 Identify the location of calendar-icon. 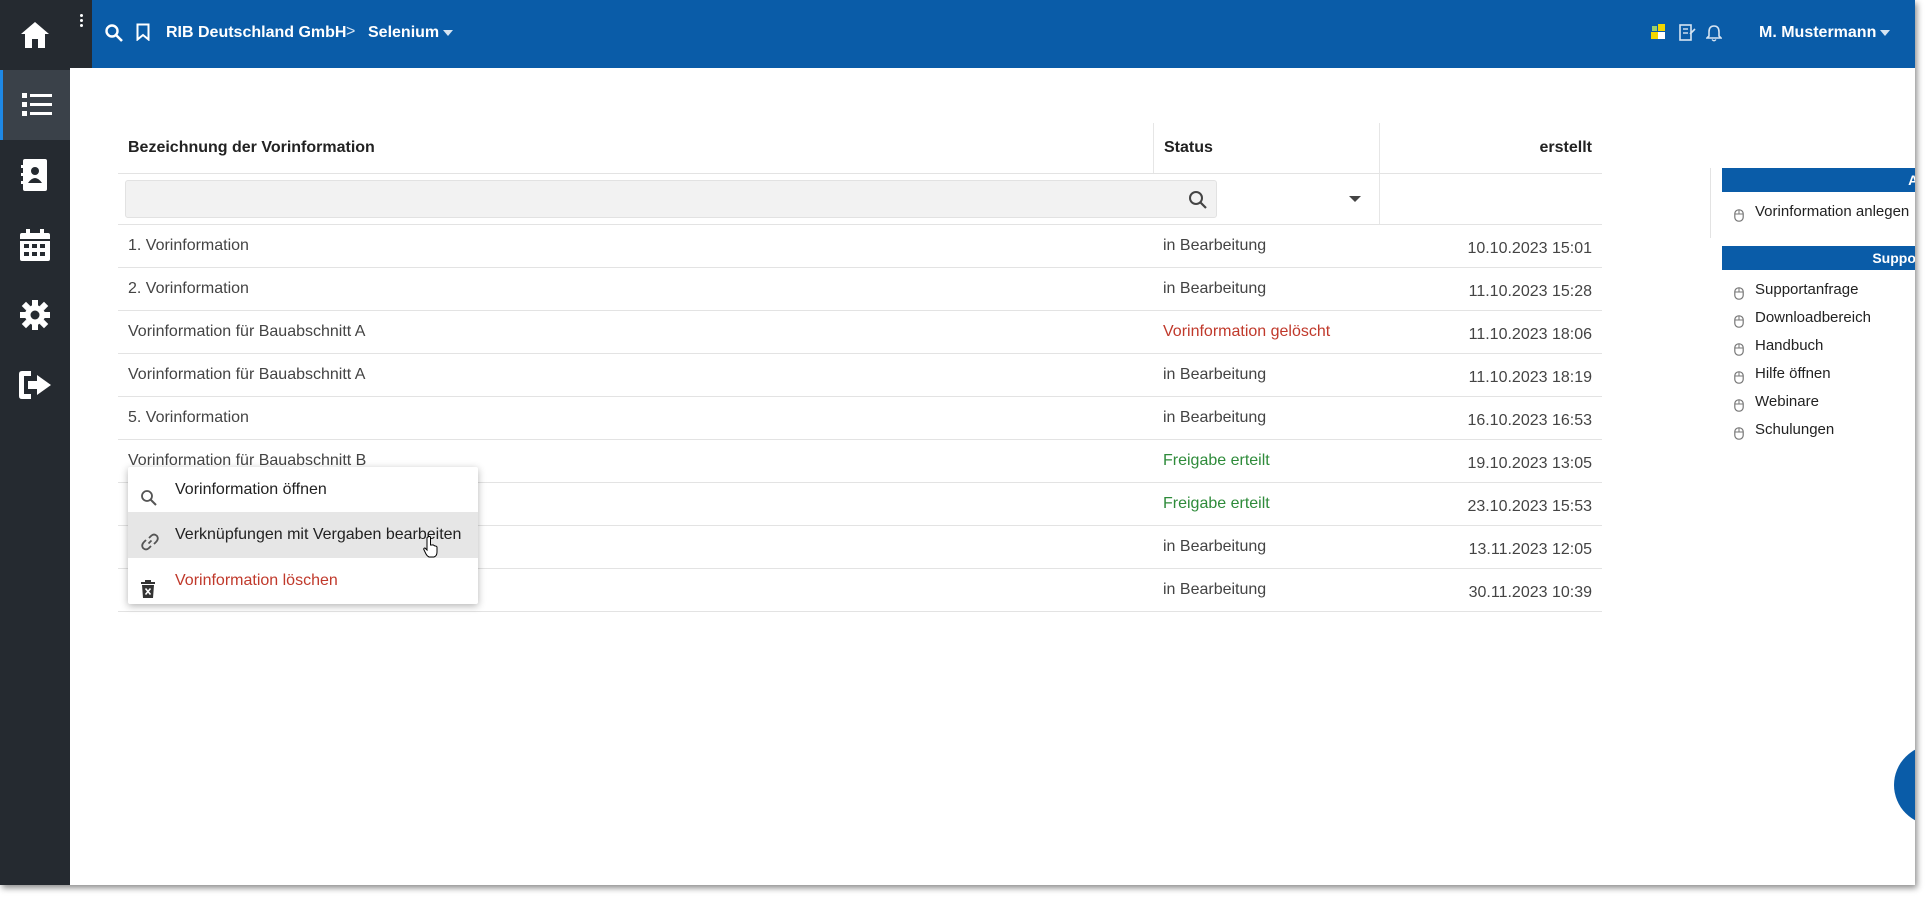
(35, 245).